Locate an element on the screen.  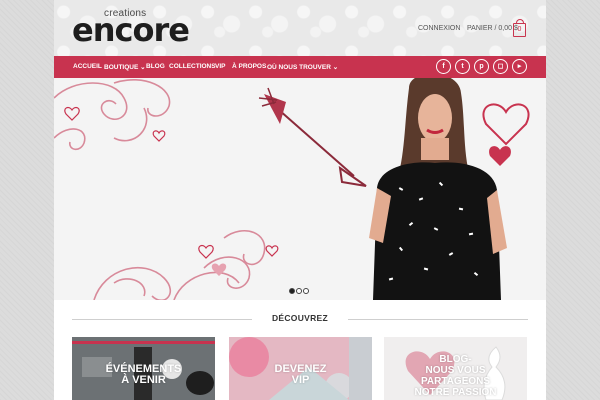
twitter-icon: t is located at coordinates (462, 66).